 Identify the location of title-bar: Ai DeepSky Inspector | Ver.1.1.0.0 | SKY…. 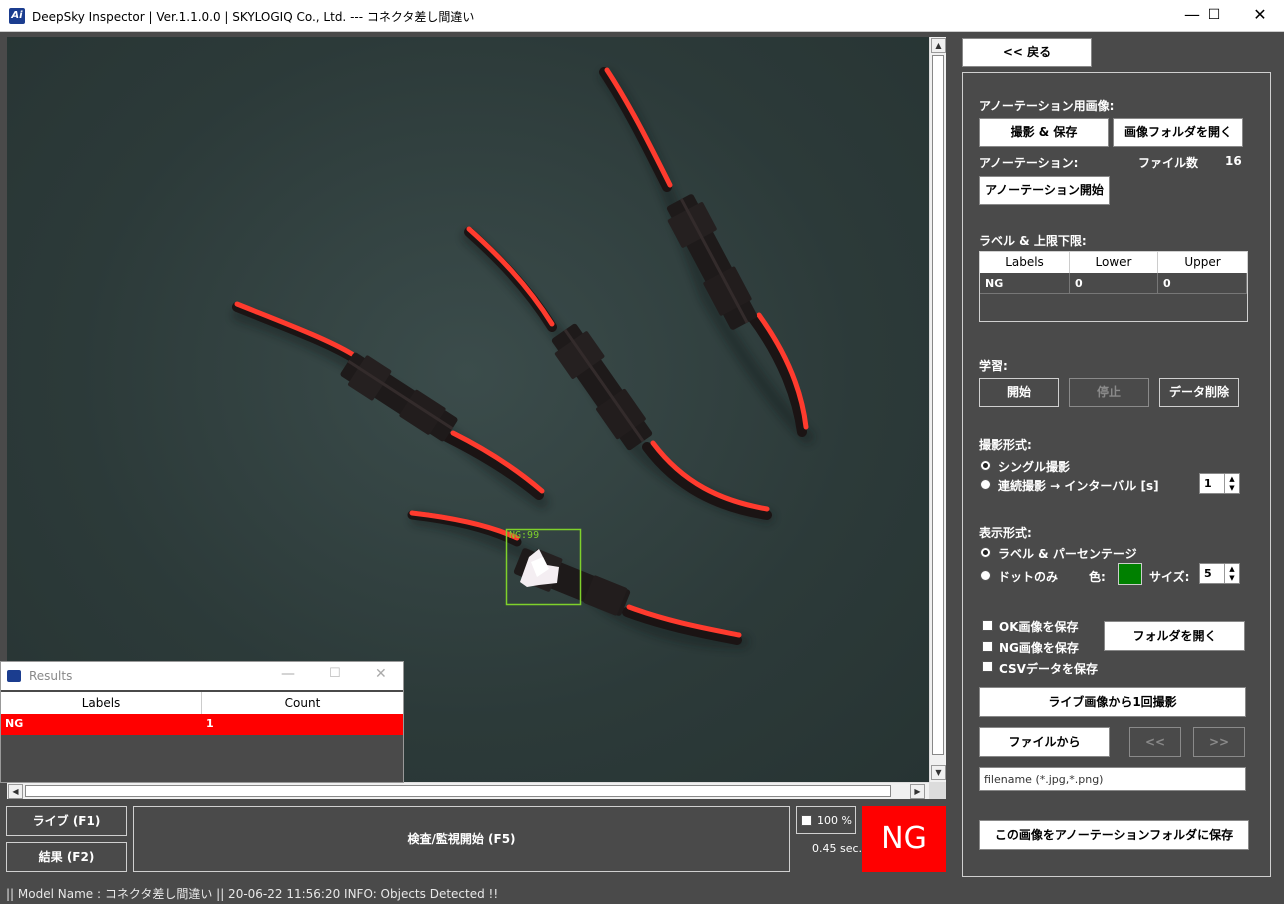
(642, 16).